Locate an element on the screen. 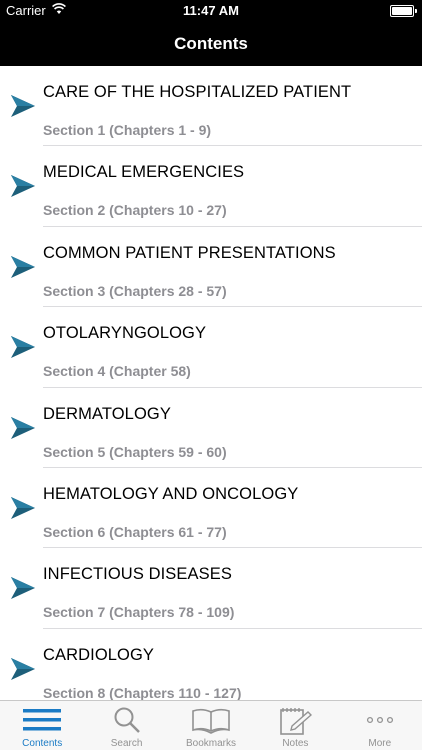 The image size is (422, 751). tab-notes: Notes is located at coordinates (295, 726).